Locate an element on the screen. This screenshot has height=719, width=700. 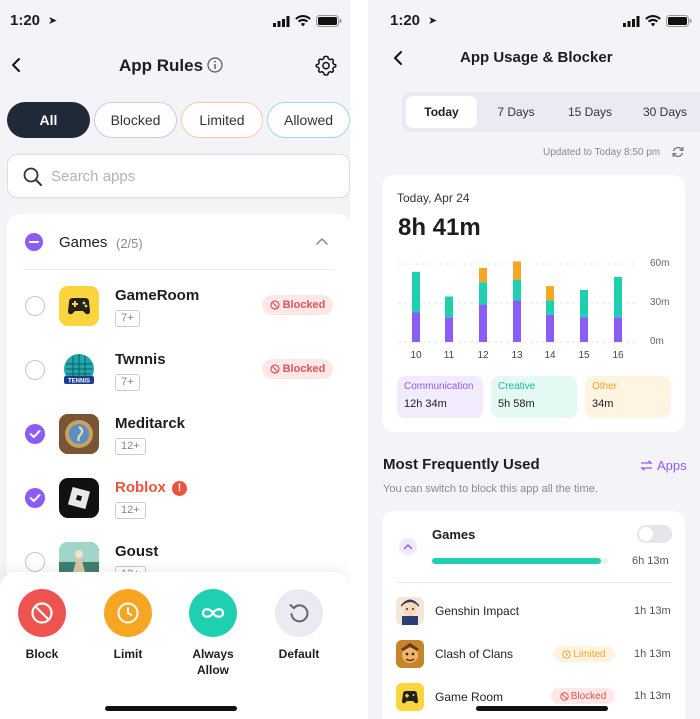
x-tick-label: 13 is located at coordinates (517, 355).